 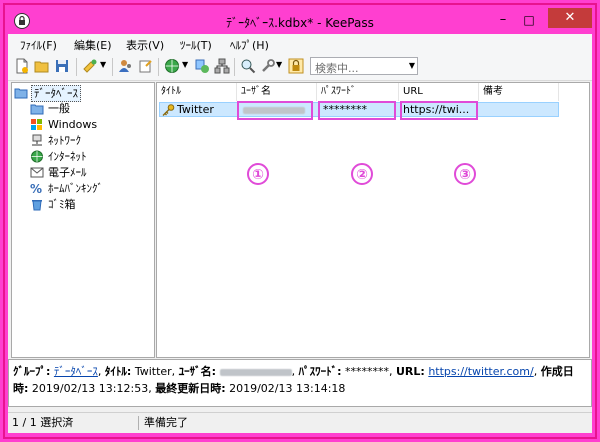 I want to click on info-title-value: Twitter,, so click(x=155, y=371).